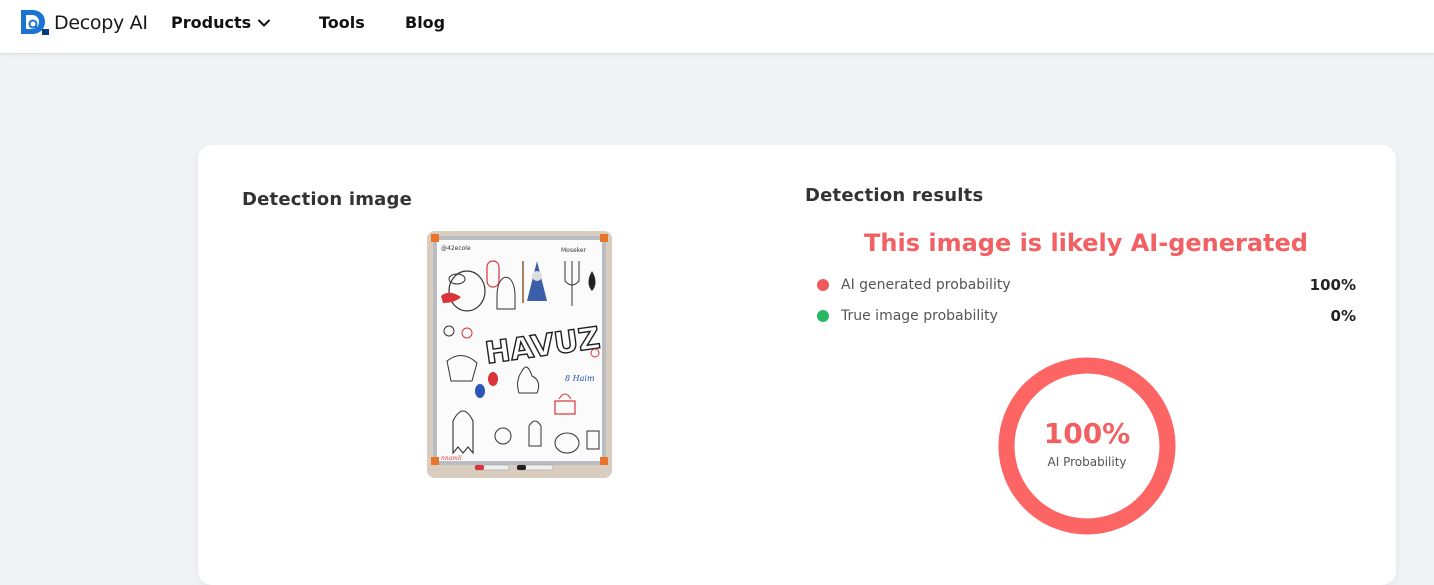 This screenshot has height=585, width=1434. I want to click on true-probability-dot, so click(823, 316).